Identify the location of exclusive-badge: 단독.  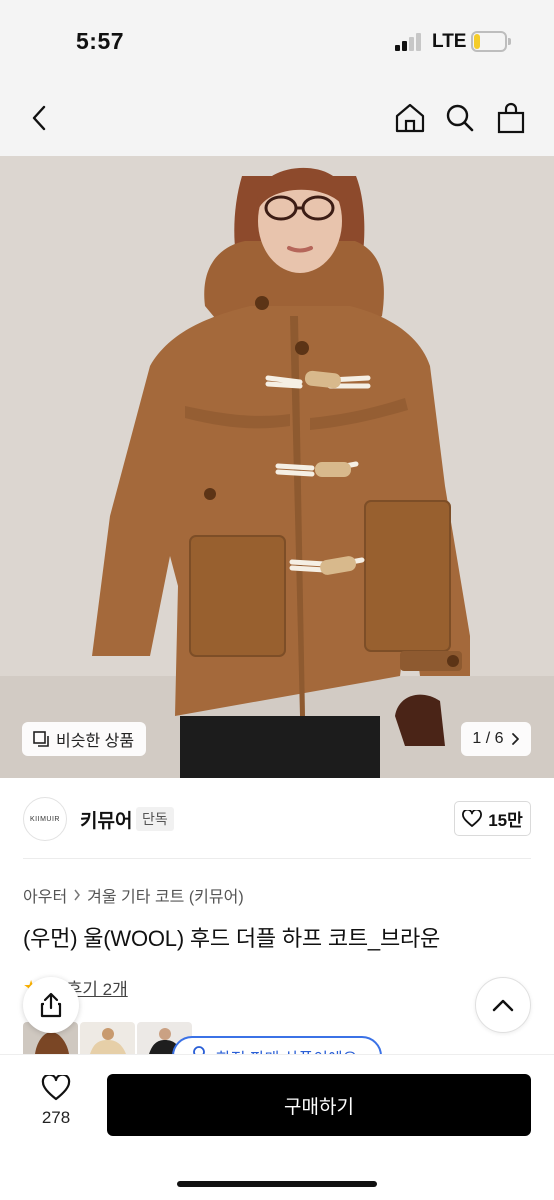
(155, 819).